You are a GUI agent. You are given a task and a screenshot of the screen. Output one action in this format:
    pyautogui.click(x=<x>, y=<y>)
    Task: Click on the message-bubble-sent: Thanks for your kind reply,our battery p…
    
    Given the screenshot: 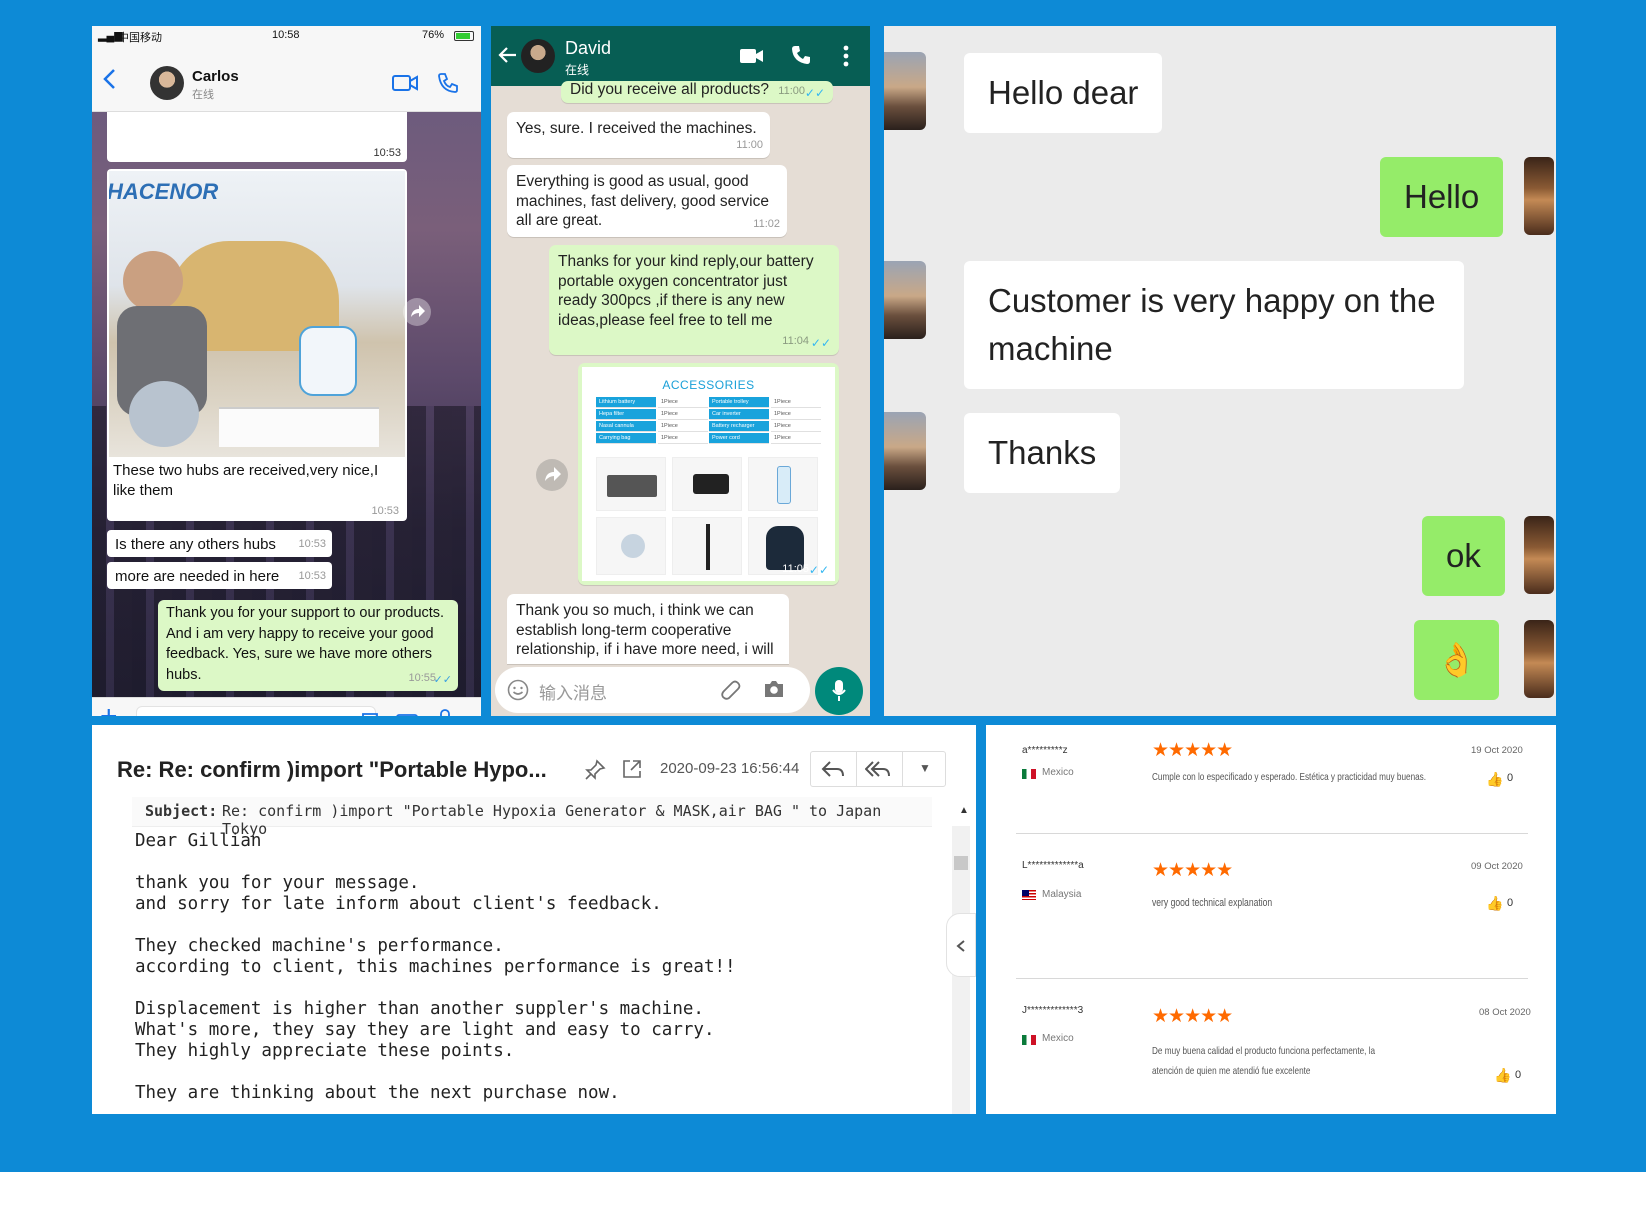 What is the action you would take?
    pyautogui.click(x=694, y=300)
    